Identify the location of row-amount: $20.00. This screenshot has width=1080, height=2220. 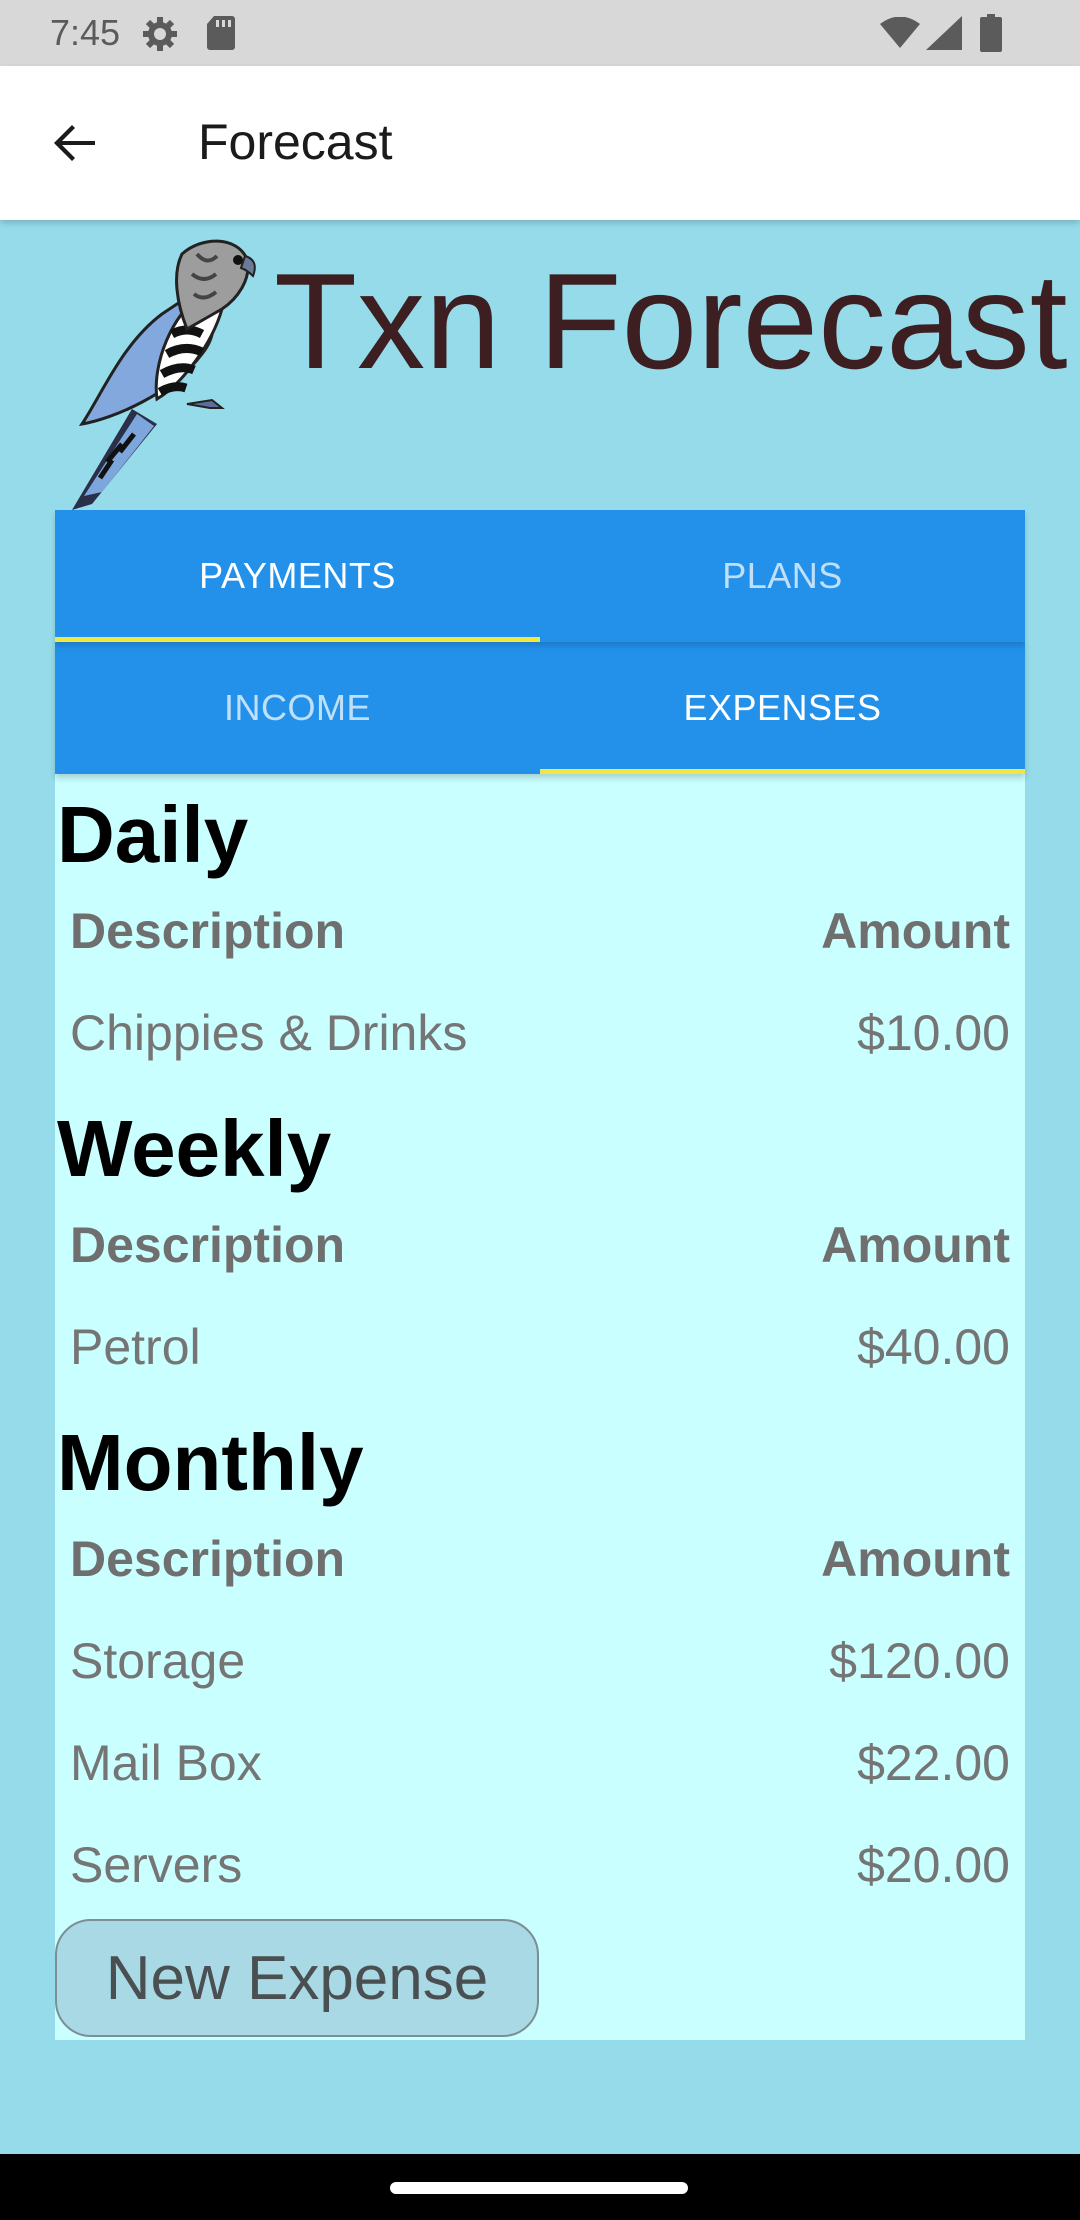
(933, 1865).